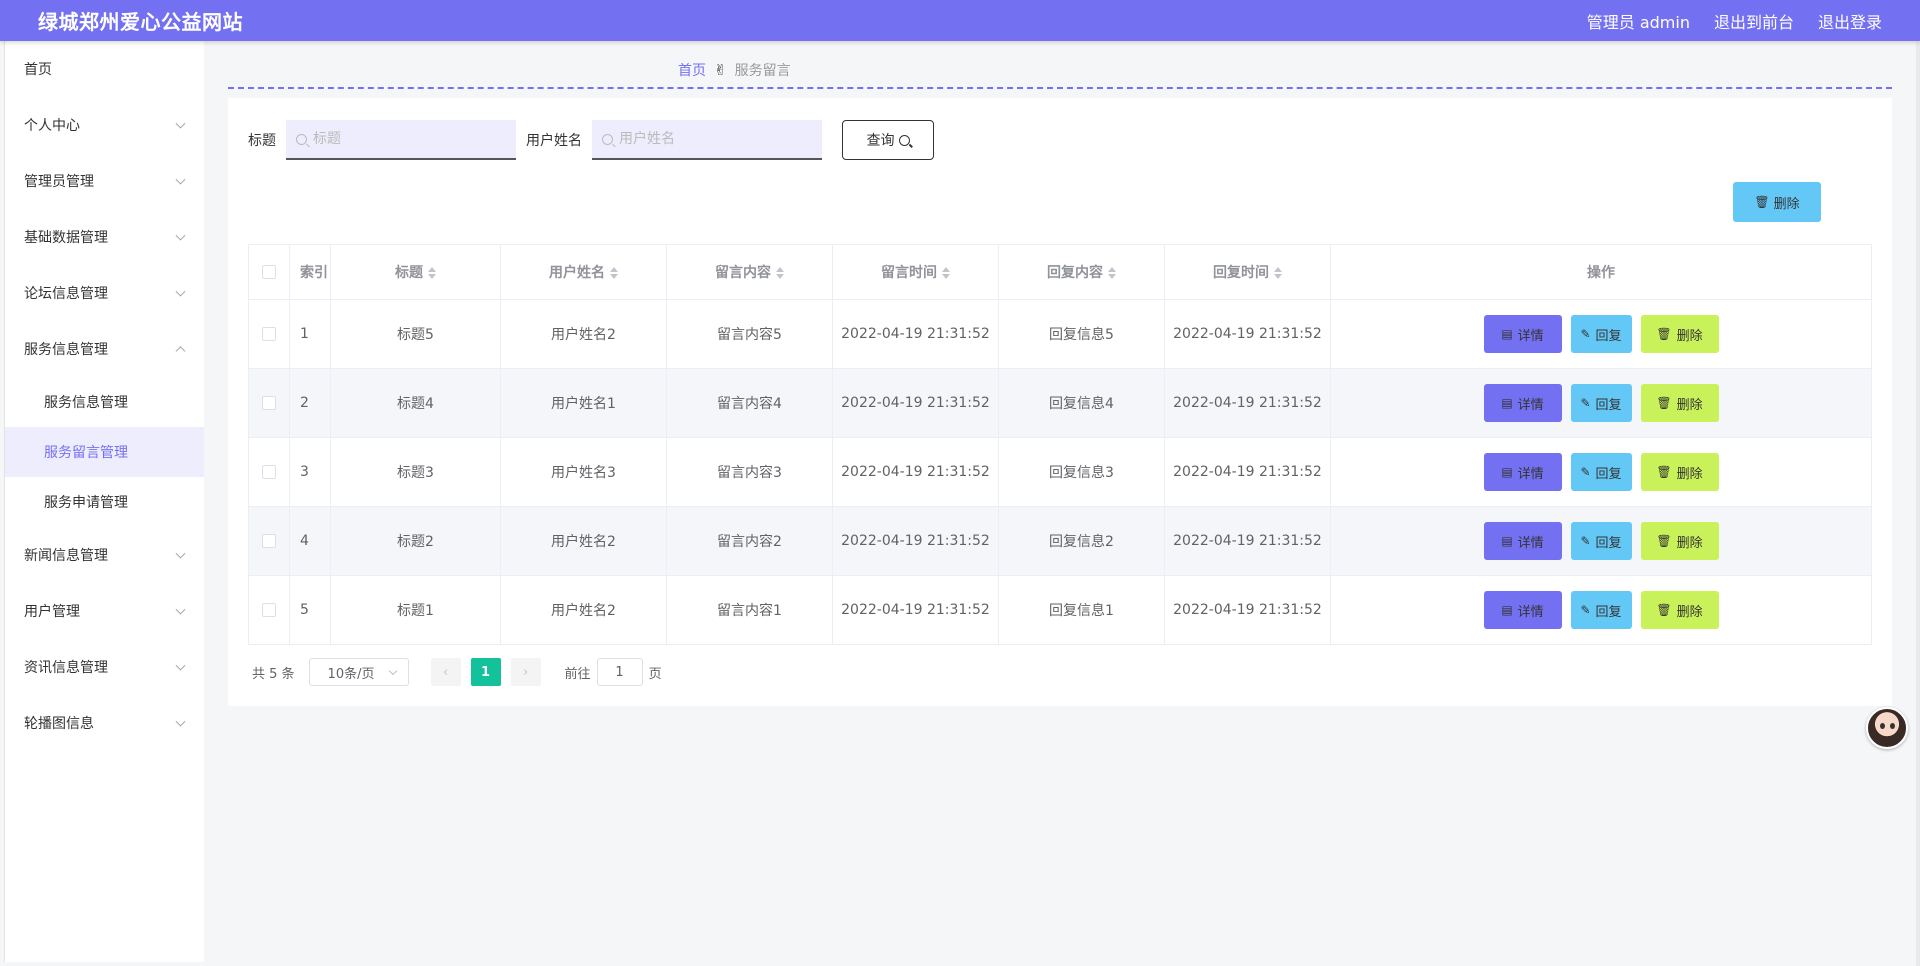  I want to click on back-to-front-link: 退出到前台, so click(1754, 21).